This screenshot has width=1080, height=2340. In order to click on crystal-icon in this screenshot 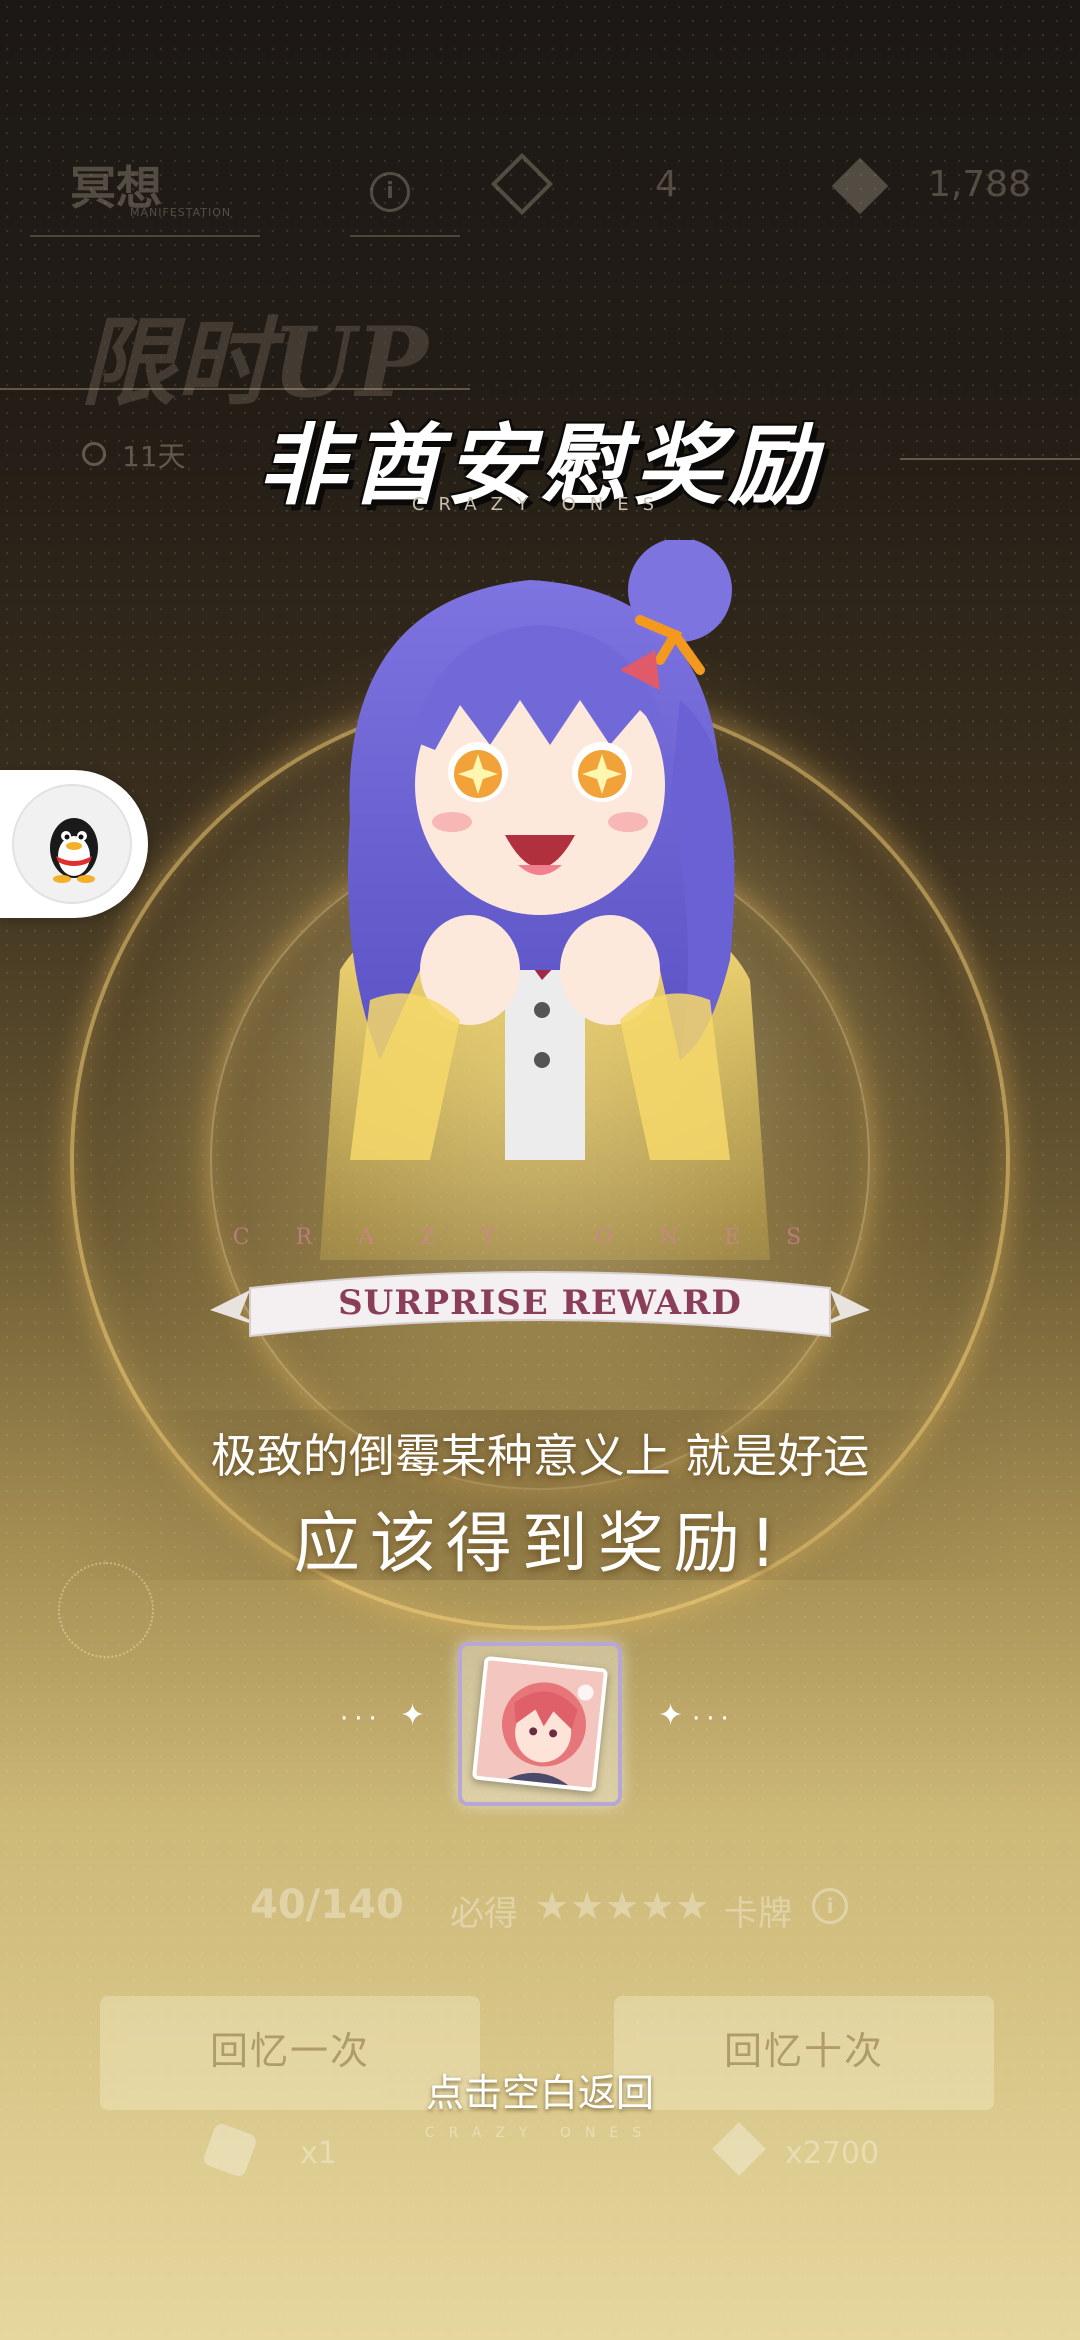, I will do `click(522, 184)`.